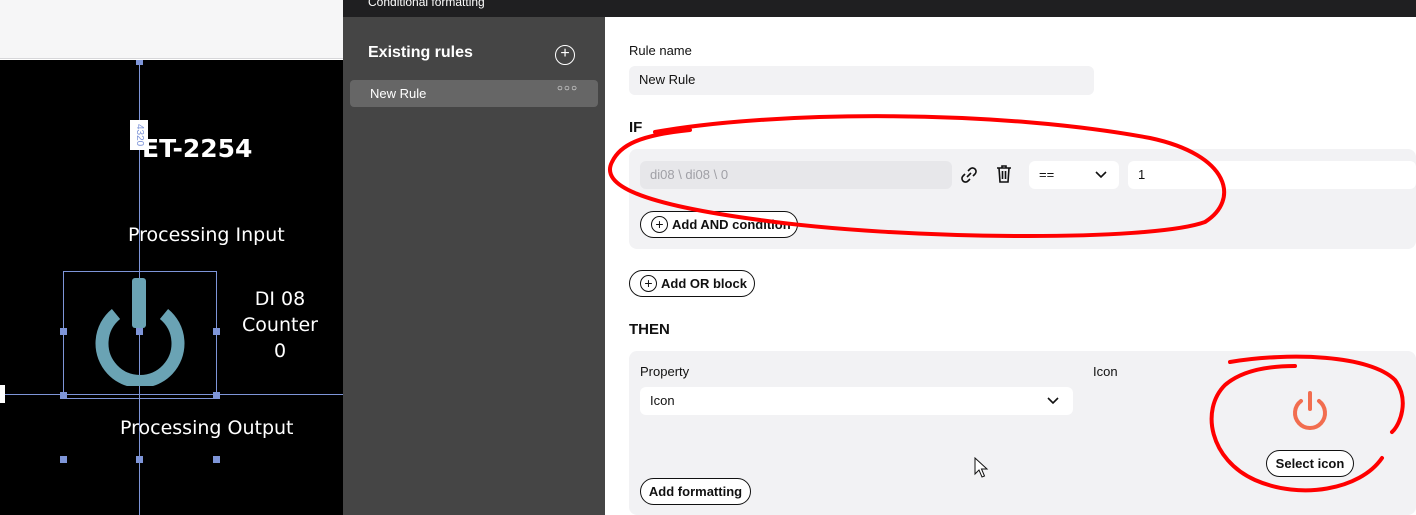  Describe the element at coordinates (660, 50) in the screenshot. I see `rule-name-label: Rule name` at that location.